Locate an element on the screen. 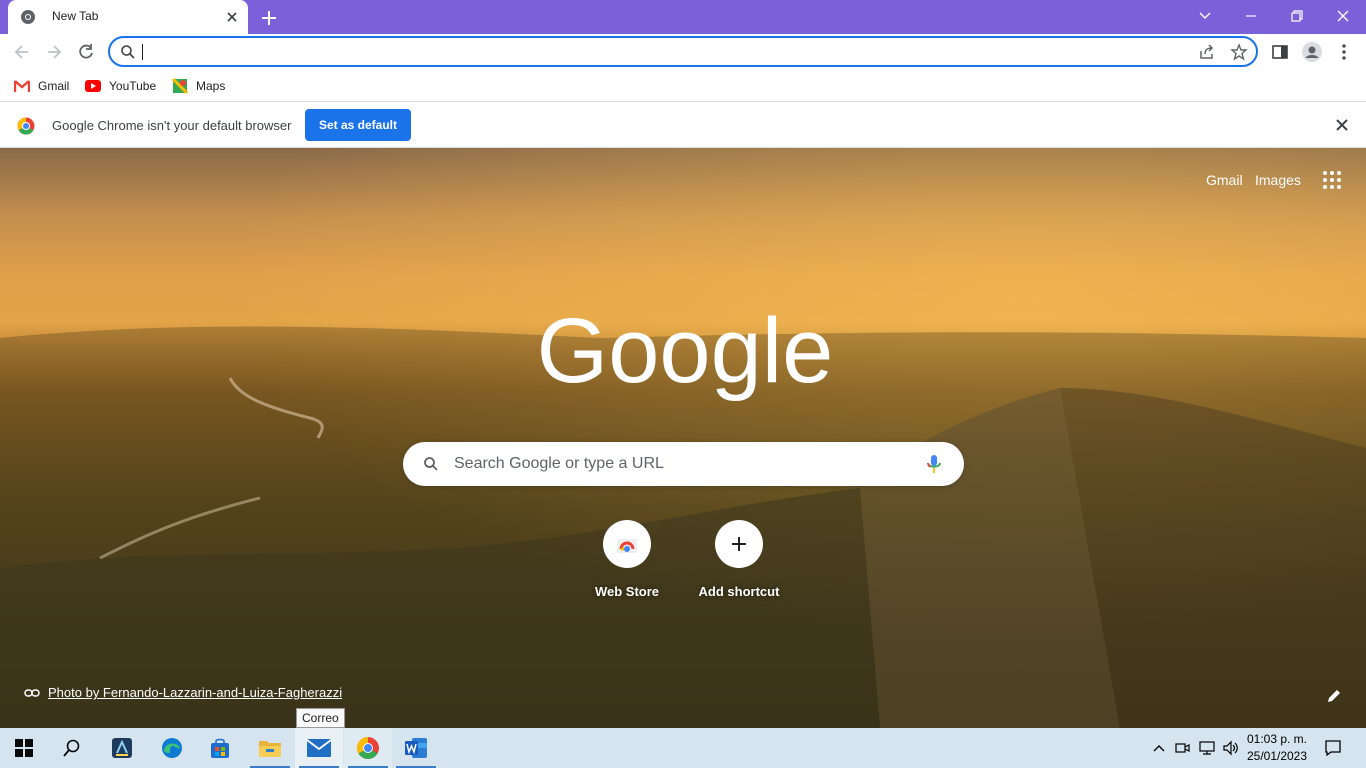 The height and width of the screenshot is (768, 1366). taskbar-edge is located at coordinates (172, 748).